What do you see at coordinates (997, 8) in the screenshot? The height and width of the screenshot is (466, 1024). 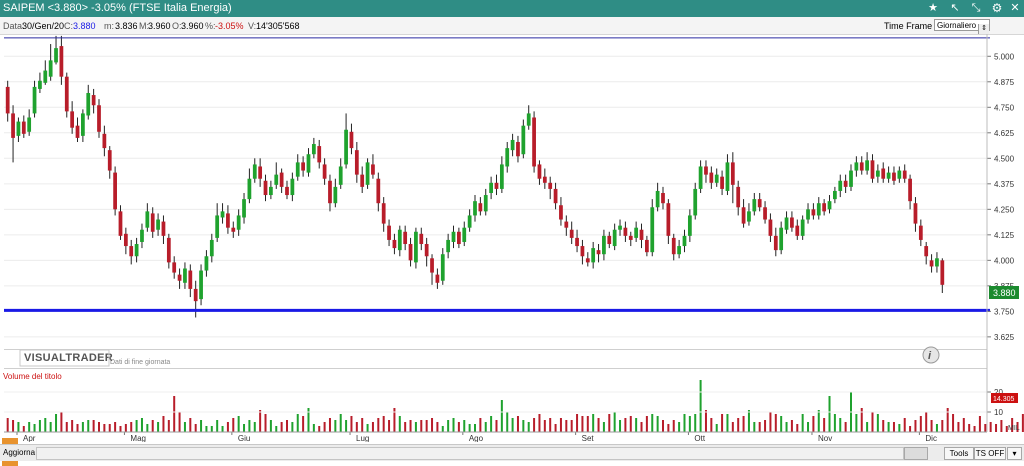 I see `settings-icon: ⚙` at bounding box center [997, 8].